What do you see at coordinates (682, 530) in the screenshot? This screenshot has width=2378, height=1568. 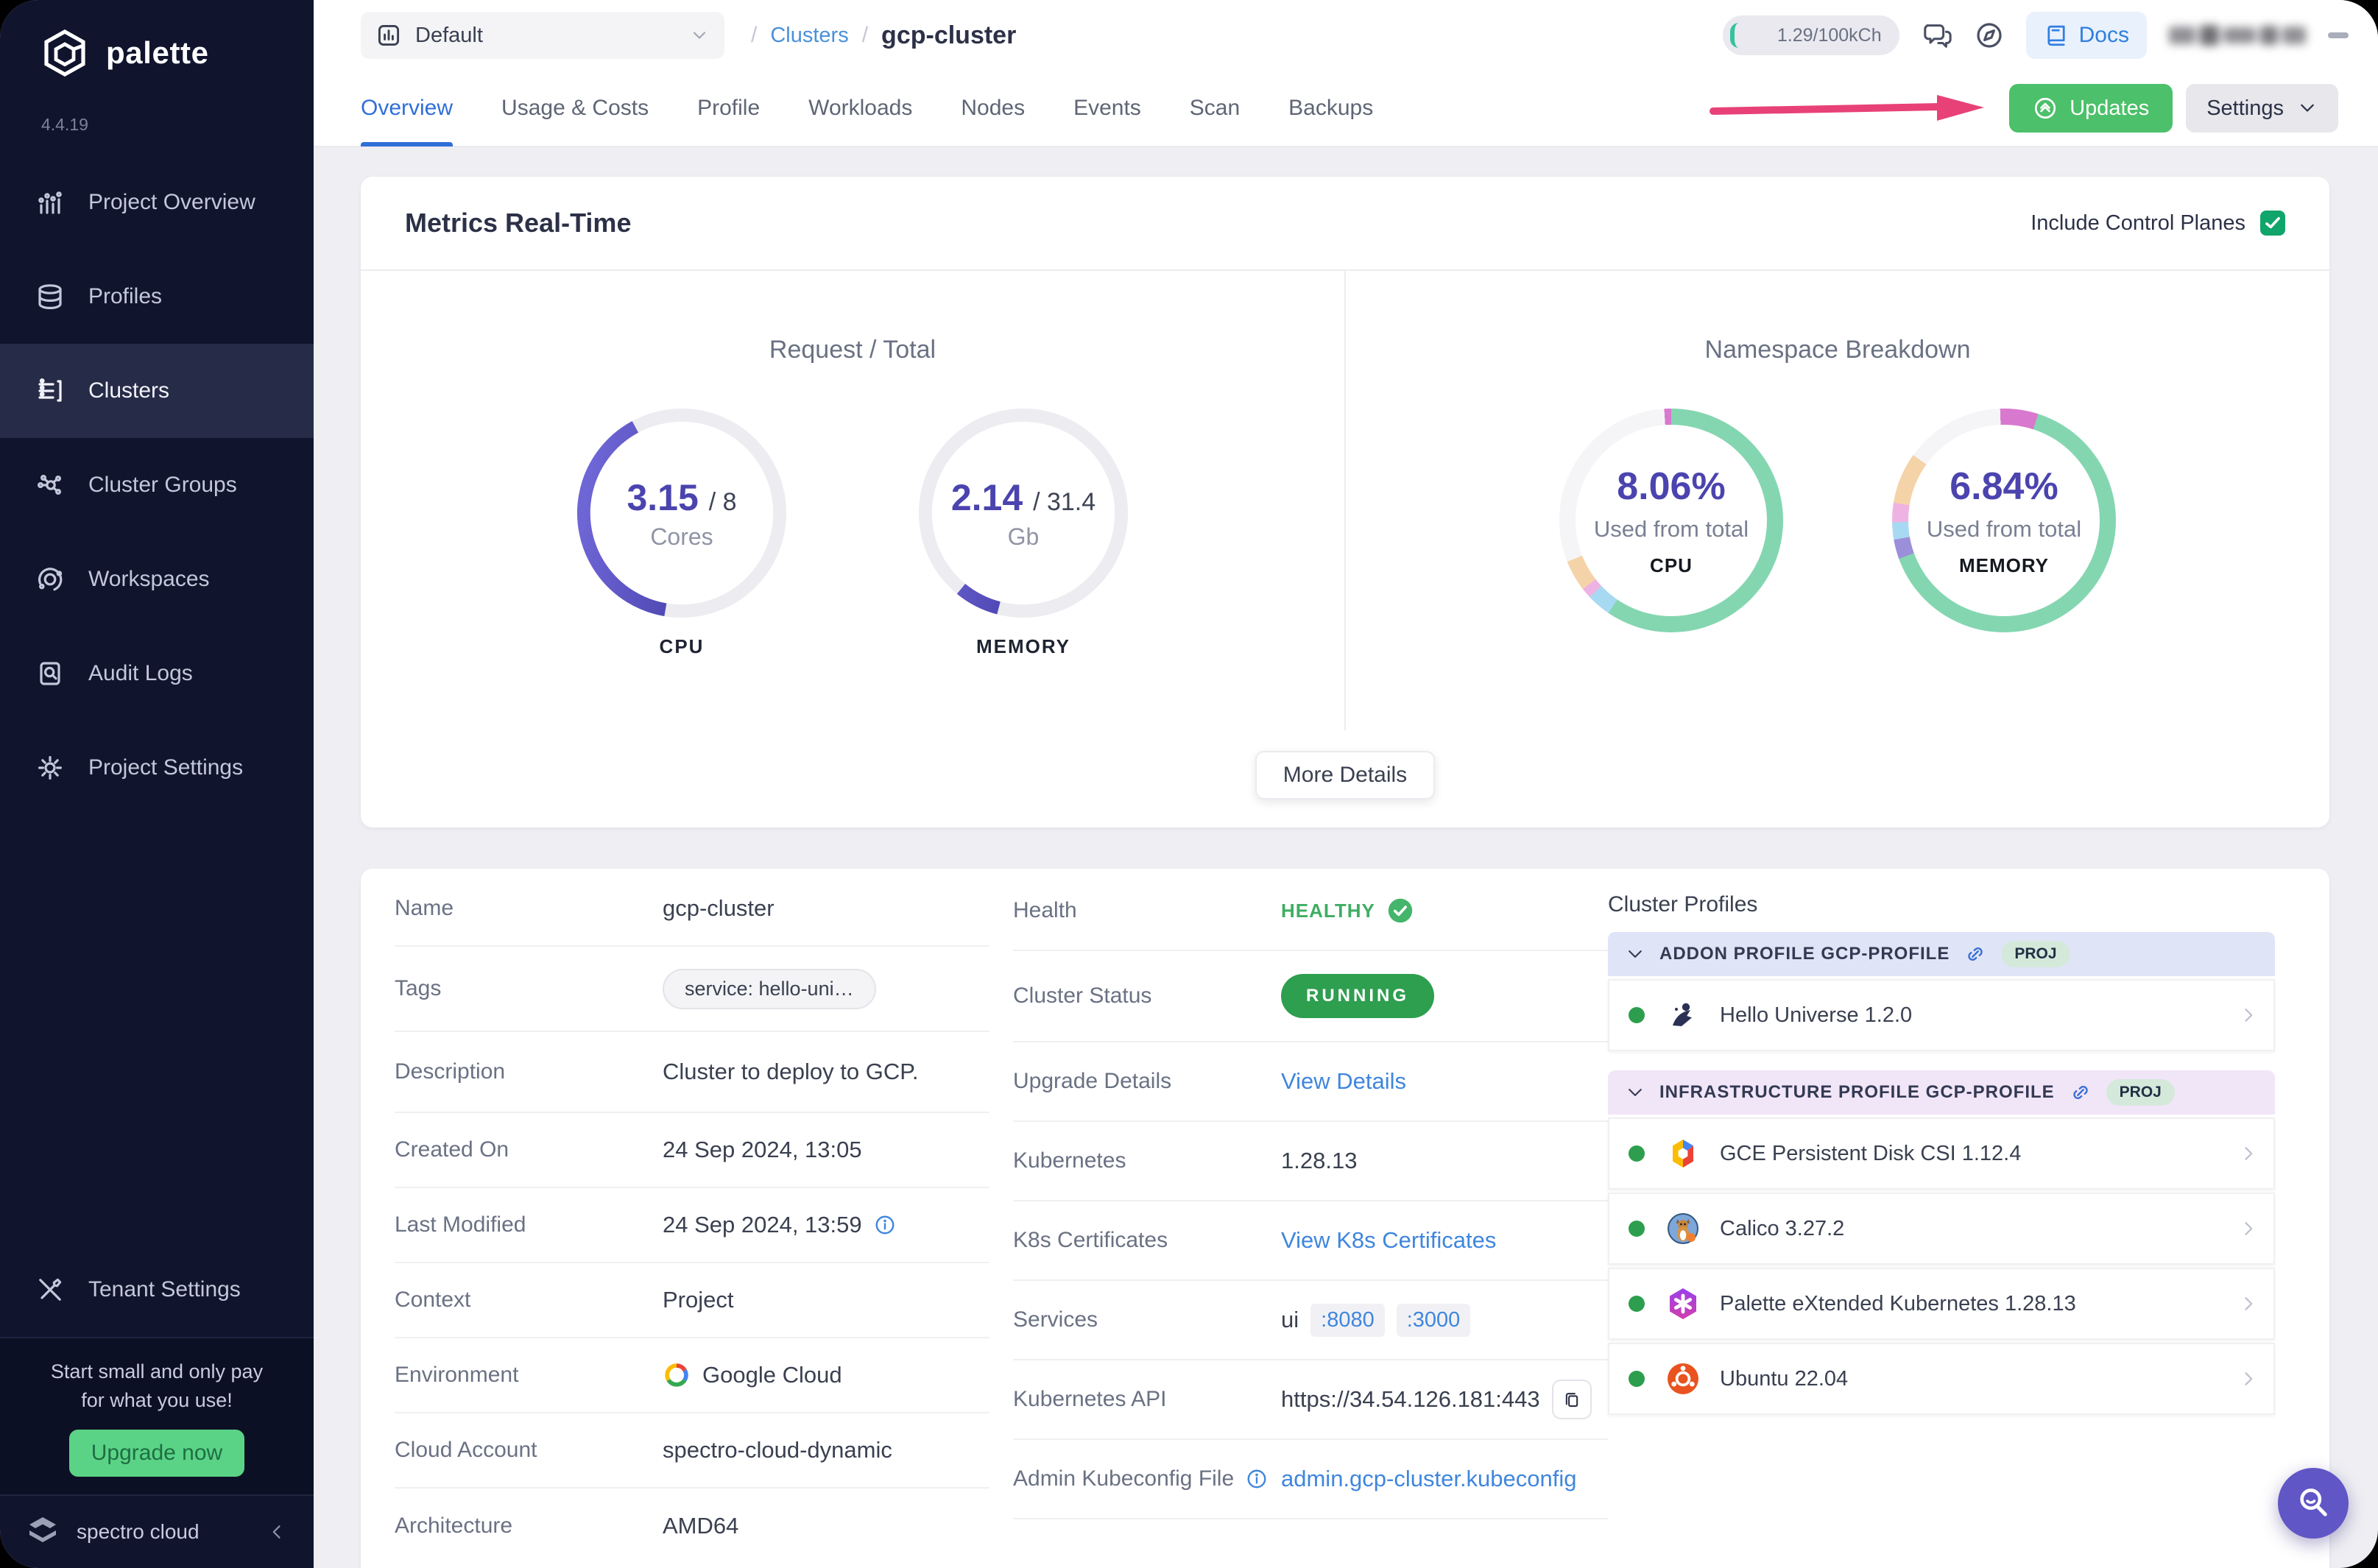 I see `cpu-gauge: 3.15 / 8 Cores CPU` at bounding box center [682, 530].